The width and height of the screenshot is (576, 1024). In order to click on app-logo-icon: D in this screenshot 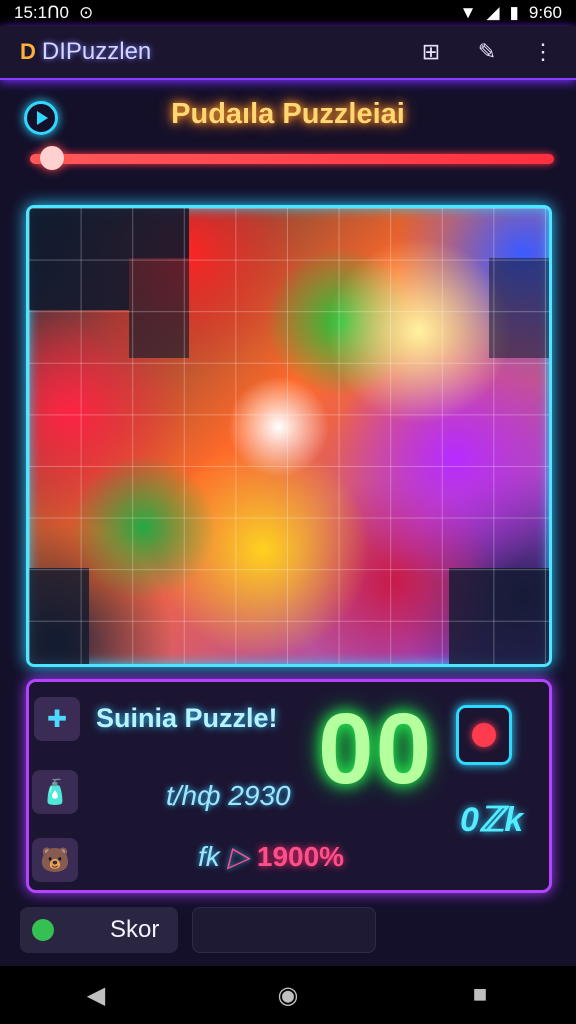, I will do `click(28, 51)`.